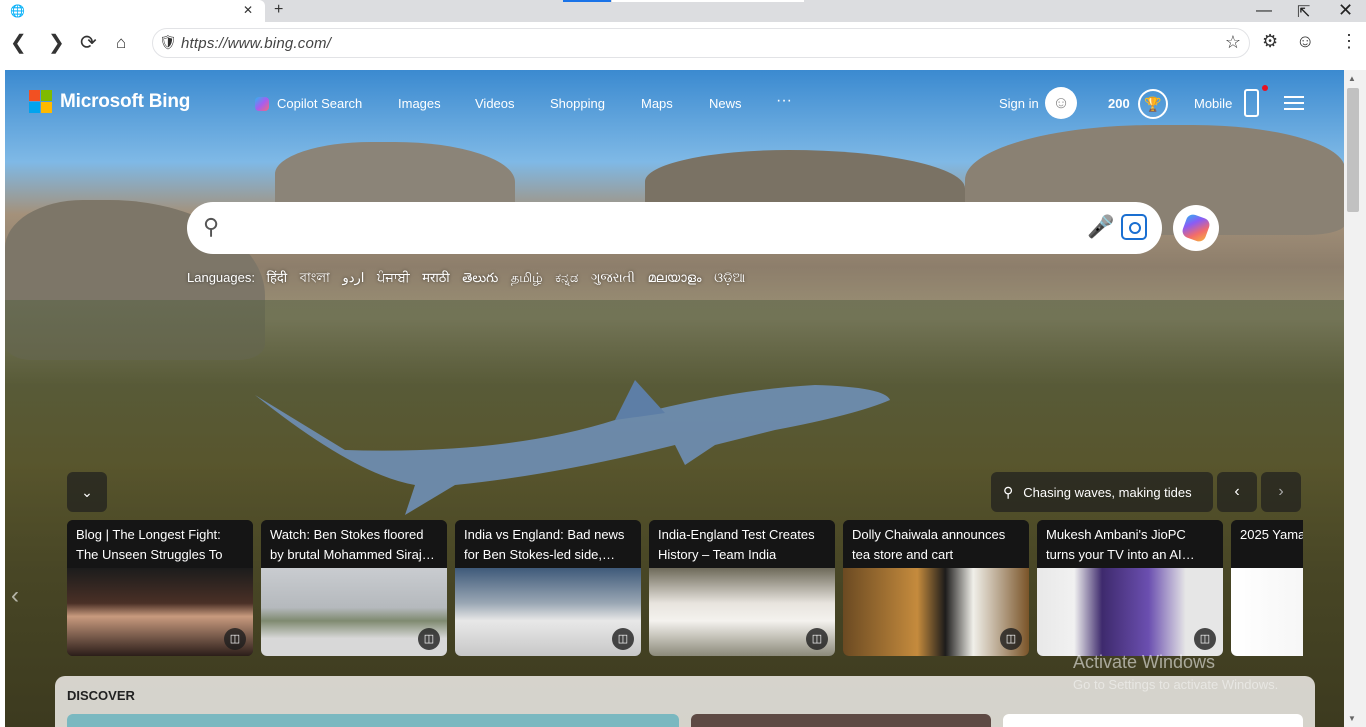 The image size is (1366, 727). What do you see at coordinates (18, 43) in the screenshot?
I see `back-icon: ❮` at bounding box center [18, 43].